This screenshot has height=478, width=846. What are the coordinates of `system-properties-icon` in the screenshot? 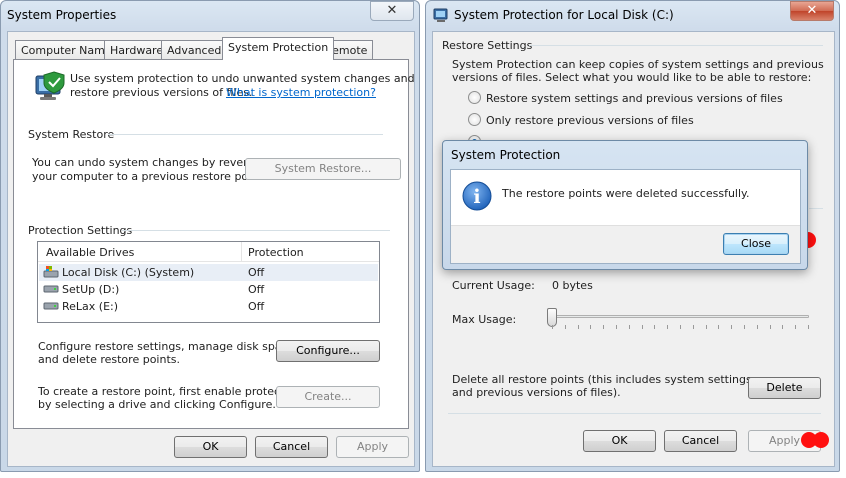 It's located at (440, 15).